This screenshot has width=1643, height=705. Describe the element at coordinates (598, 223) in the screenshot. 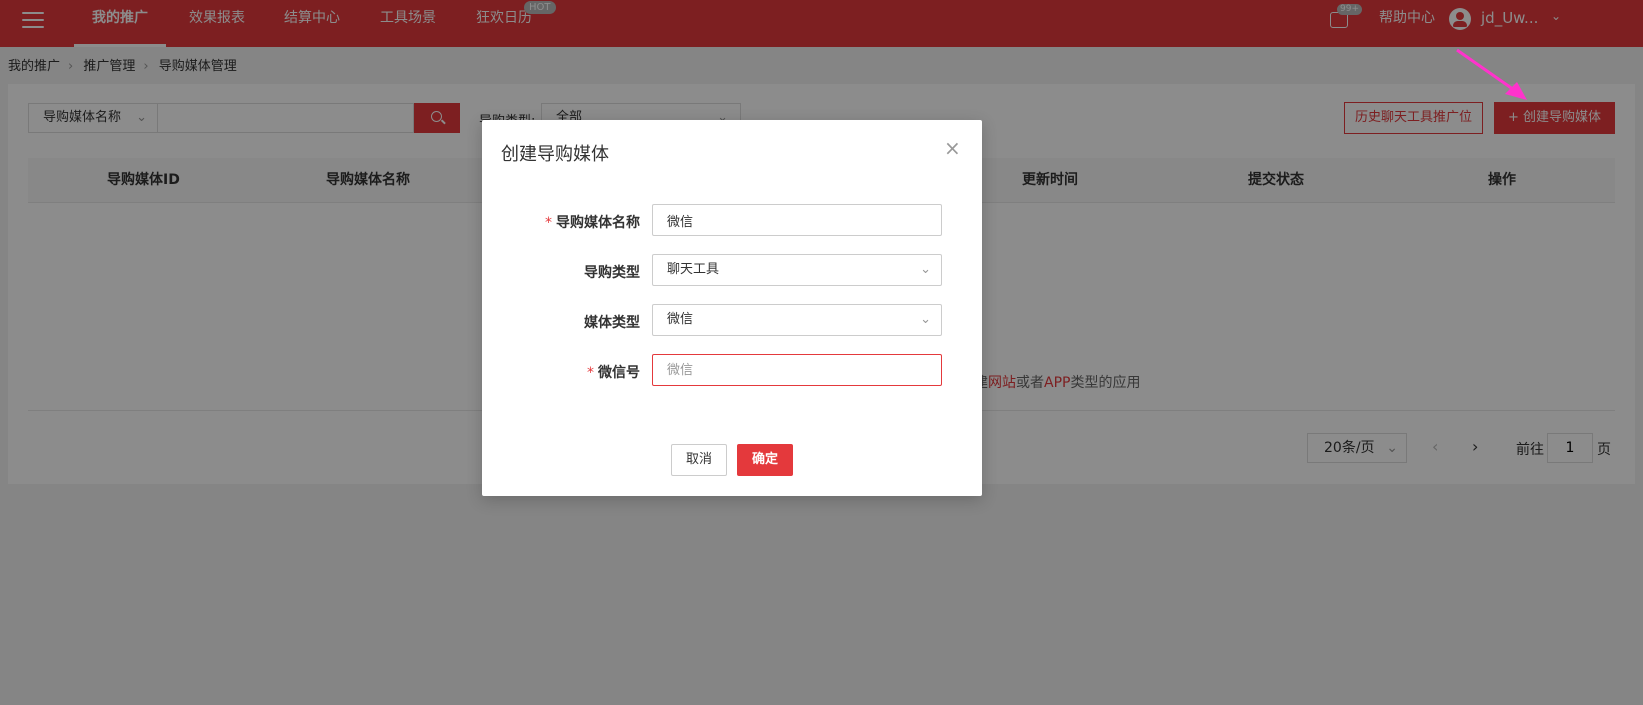

I see `field-label-text: 导购媒体名称` at that location.